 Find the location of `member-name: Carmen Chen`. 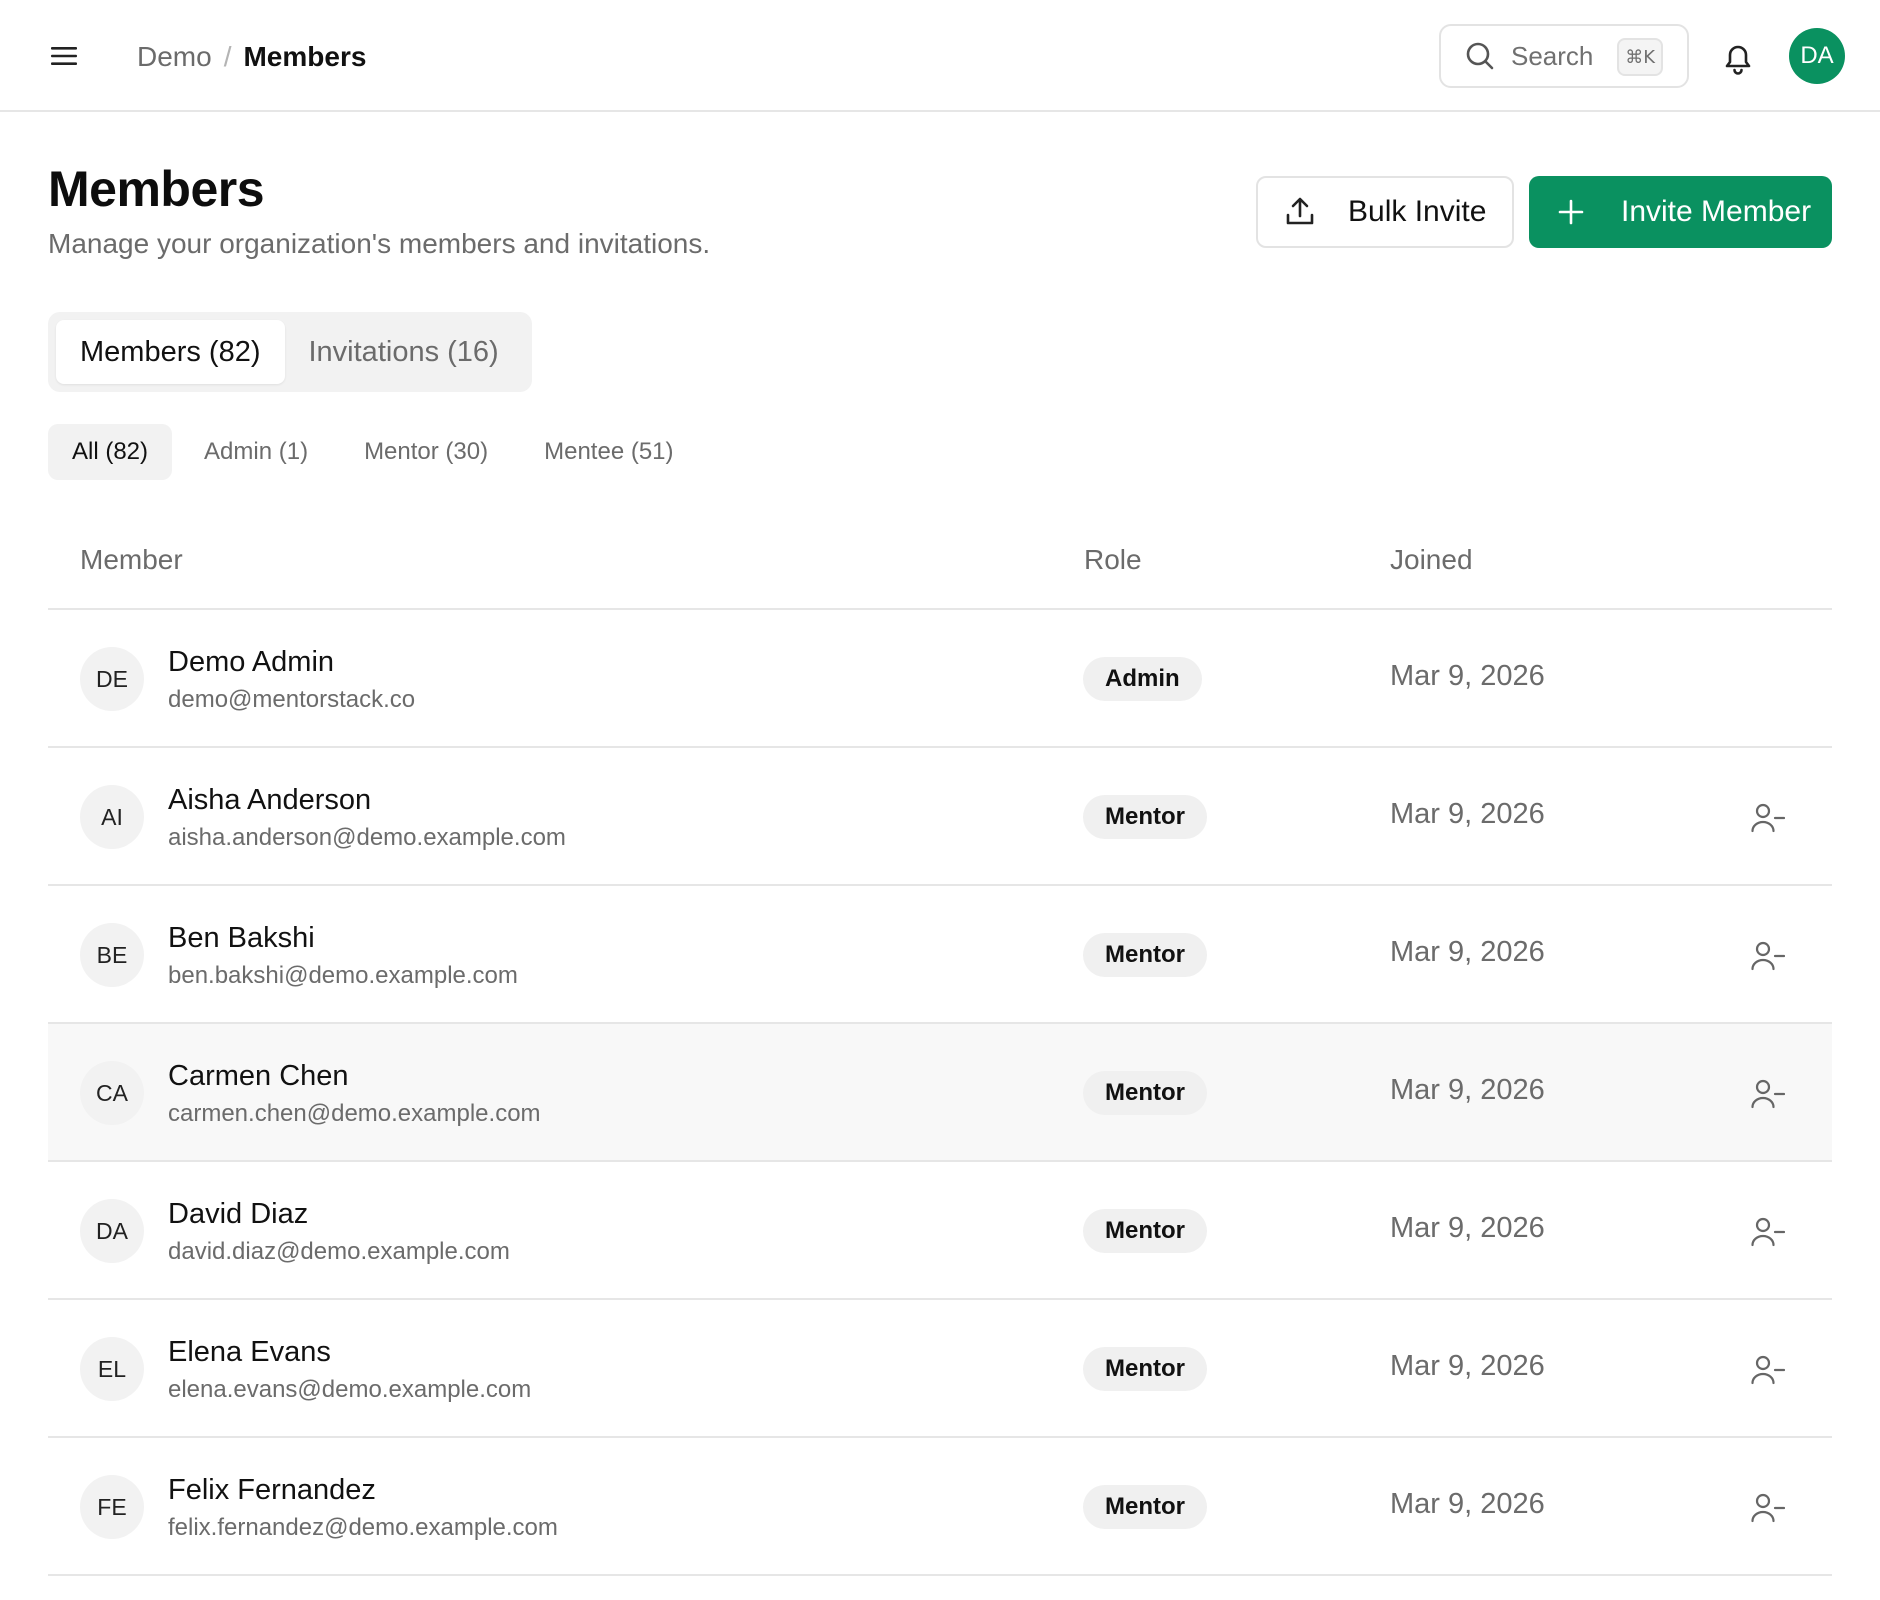

member-name: Carmen Chen is located at coordinates (258, 1076).